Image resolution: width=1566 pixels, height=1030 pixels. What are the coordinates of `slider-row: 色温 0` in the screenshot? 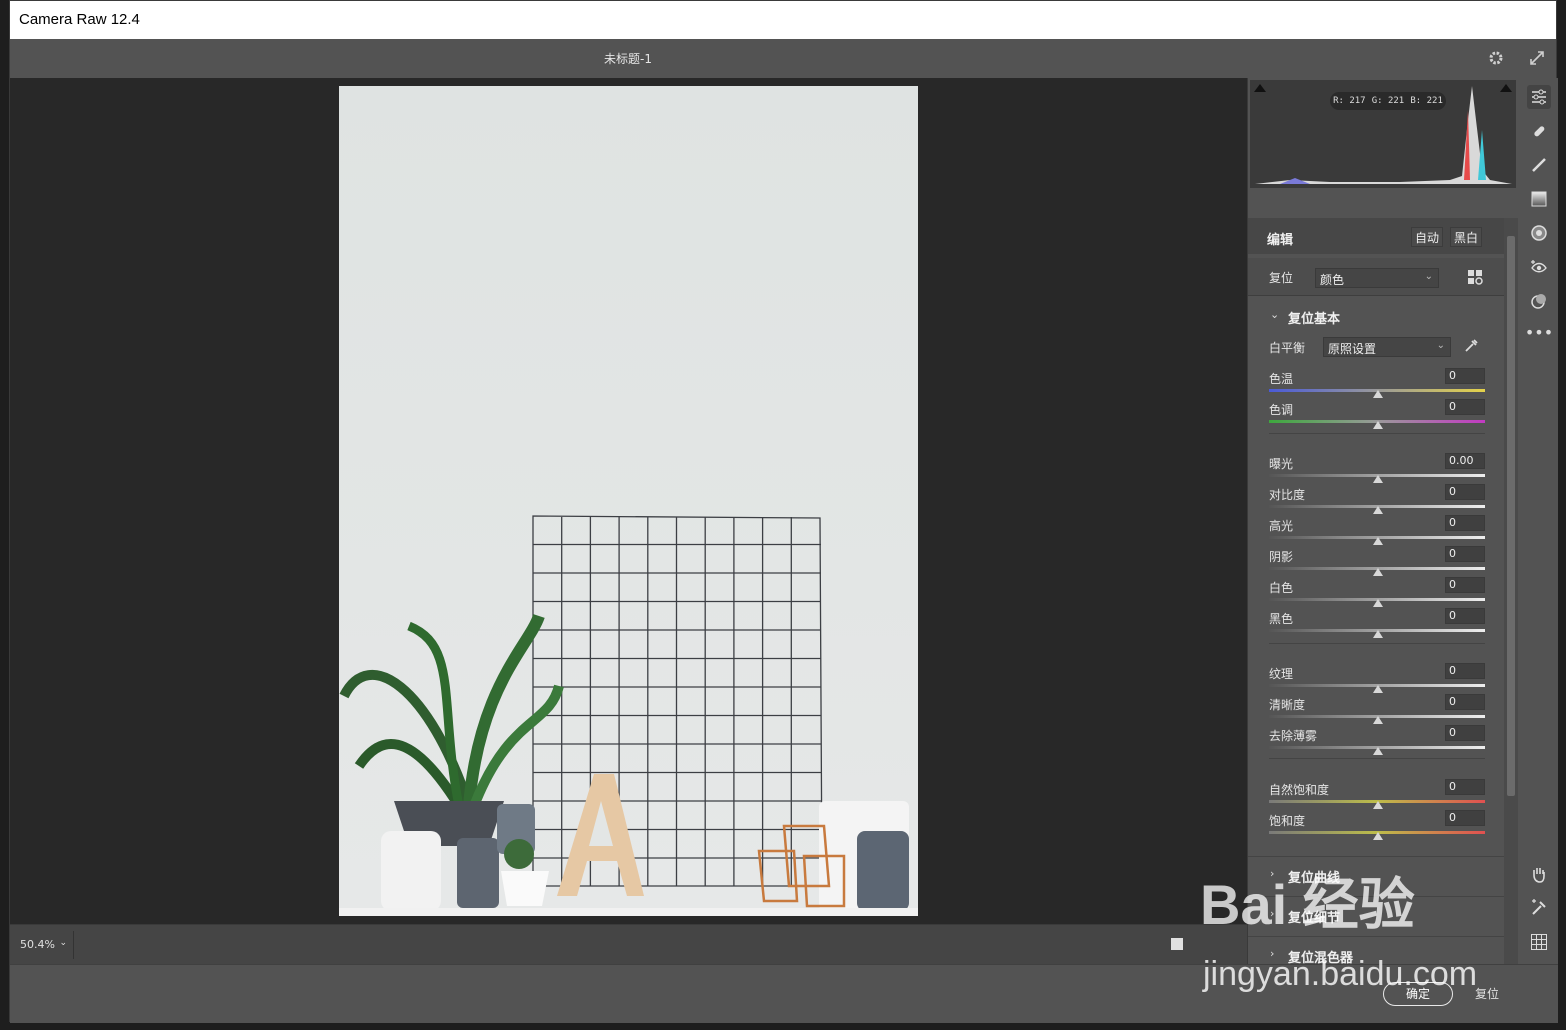 It's located at (1377, 384).